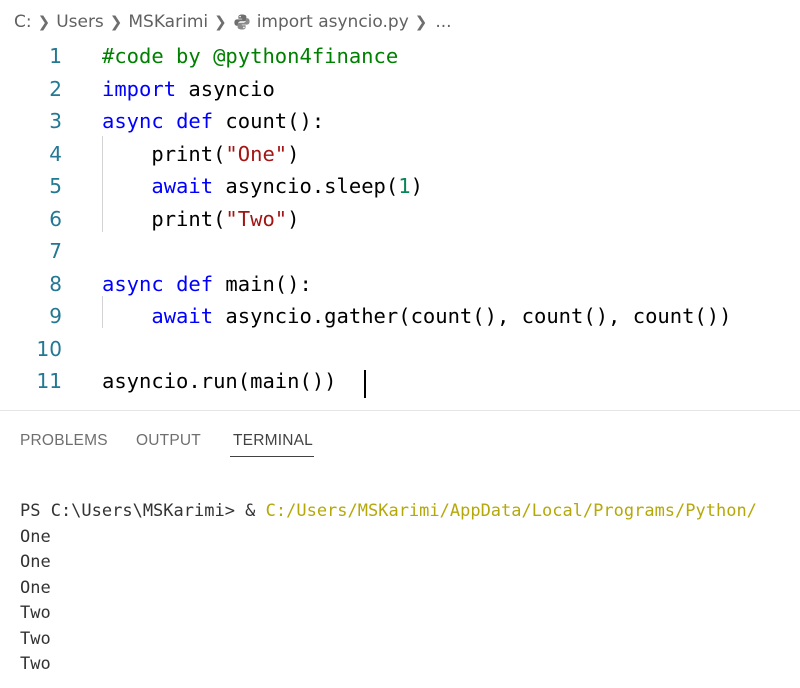 The width and height of the screenshot is (800, 688). What do you see at coordinates (49, 348) in the screenshot?
I see `line-number: 10` at bounding box center [49, 348].